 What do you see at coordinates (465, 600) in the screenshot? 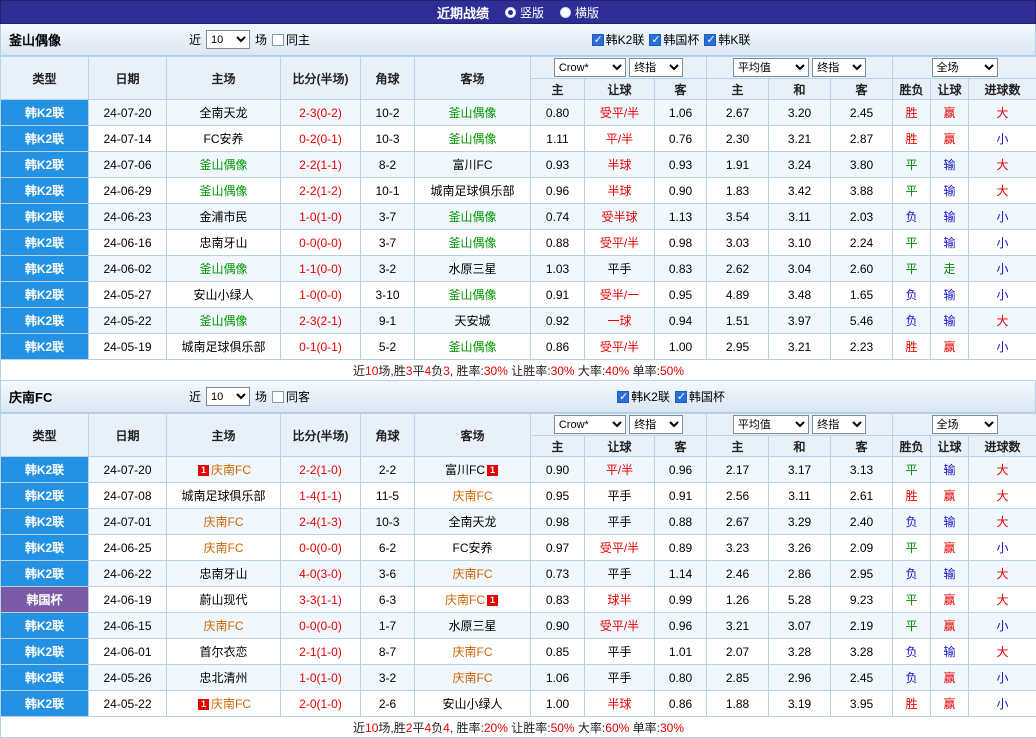
I see `team-name: 庆南FC` at bounding box center [465, 600].